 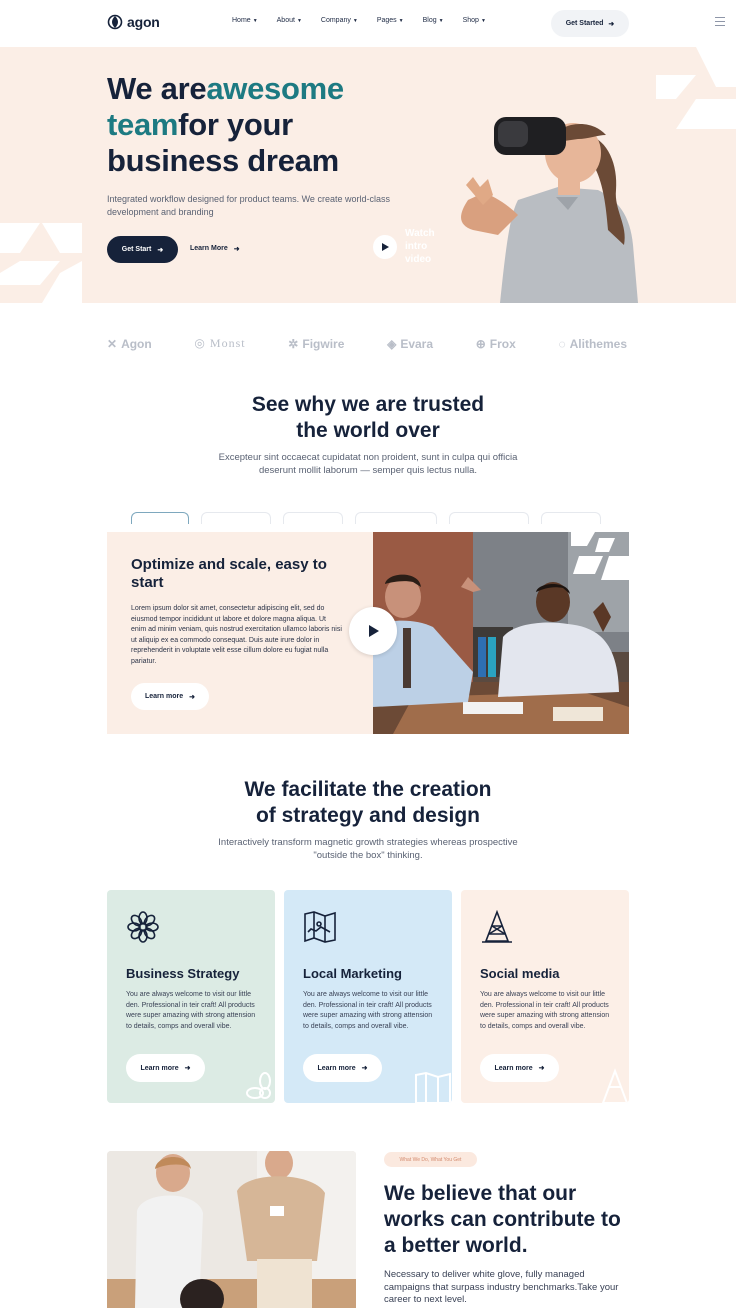 I want to click on menu-label: About, so click(x=285, y=20).